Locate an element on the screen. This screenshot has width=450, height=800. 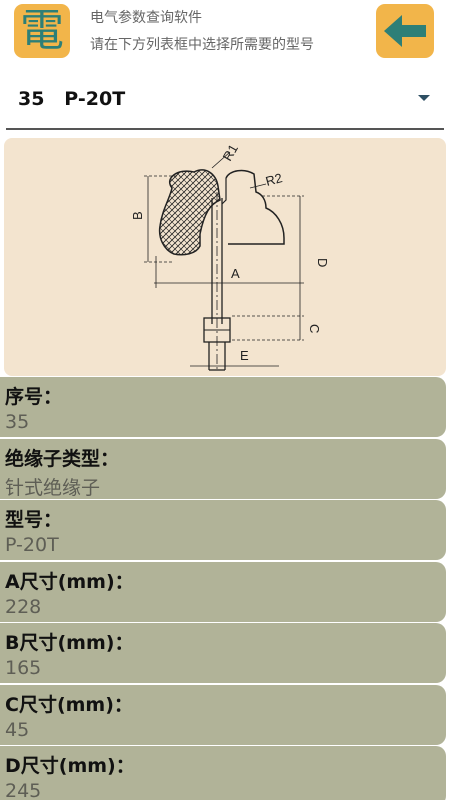
app-logo-char: 電 is located at coordinates (42, 30).